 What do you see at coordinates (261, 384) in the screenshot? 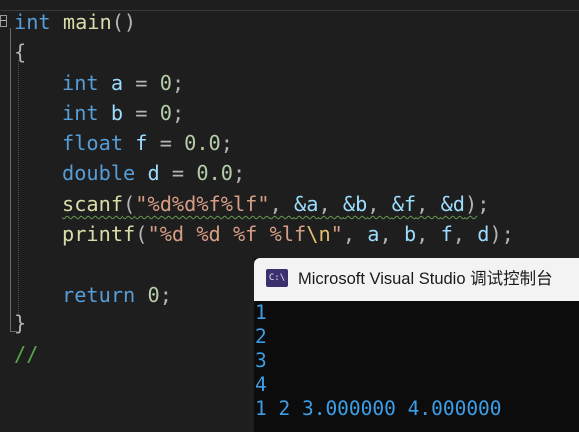
I see `console-output-line: 4` at bounding box center [261, 384].